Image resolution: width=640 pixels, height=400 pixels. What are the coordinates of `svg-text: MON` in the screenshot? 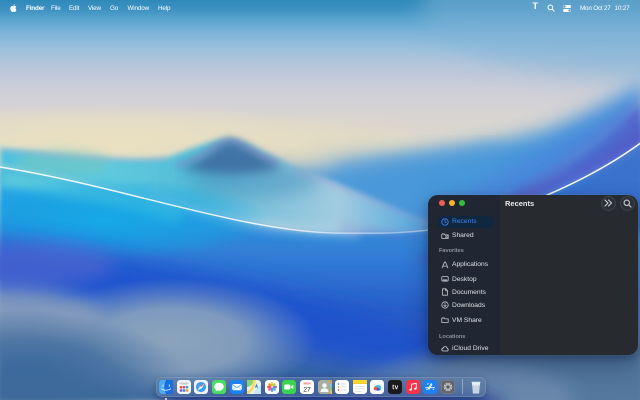 It's located at (307, 383).